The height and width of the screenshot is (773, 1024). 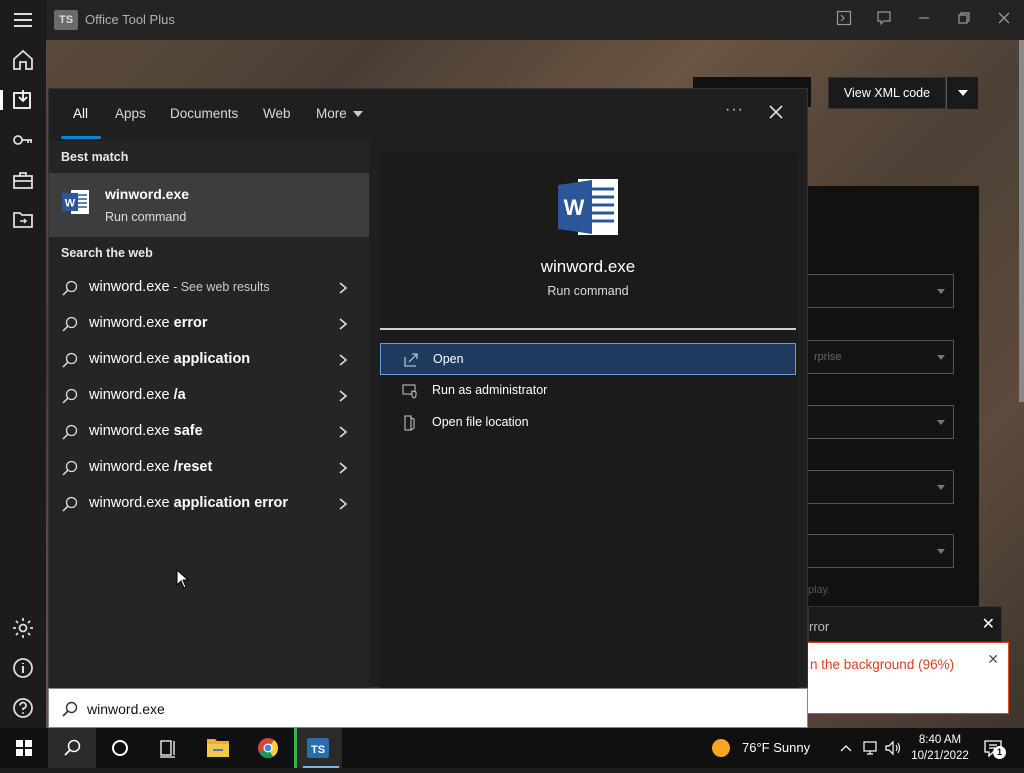 I want to click on tab-documents: Documents, so click(x=204, y=113).